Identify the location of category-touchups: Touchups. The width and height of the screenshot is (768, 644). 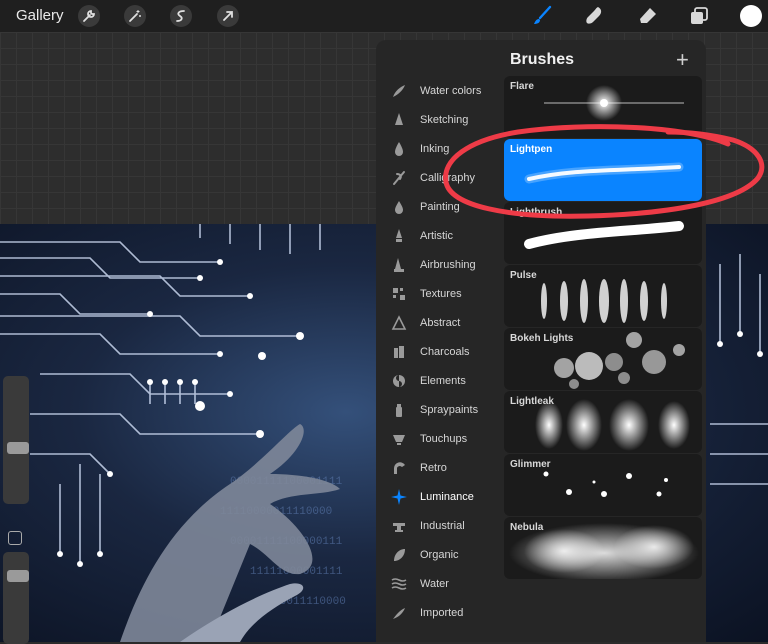
(447, 438).